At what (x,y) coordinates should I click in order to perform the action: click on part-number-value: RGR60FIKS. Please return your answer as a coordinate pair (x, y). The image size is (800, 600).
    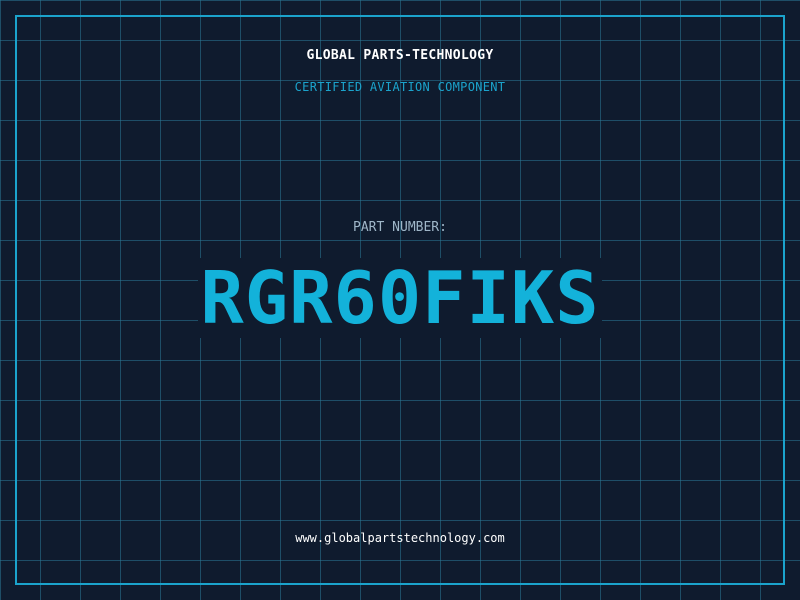
    Looking at the image, I should click on (400, 298).